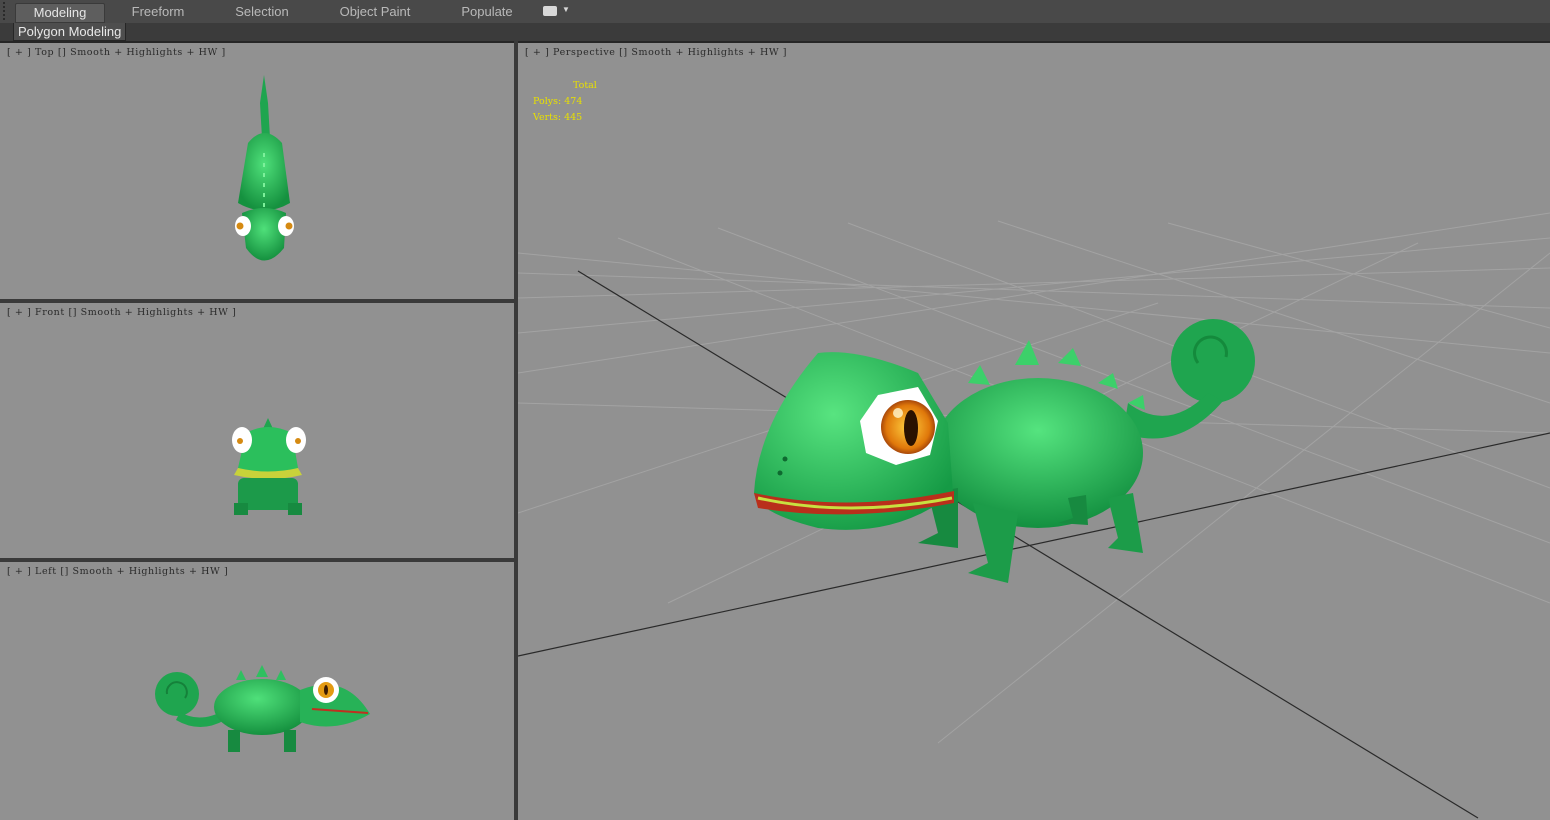 The image size is (1550, 820). I want to click on chameleon-left-view, so click(262, 708).